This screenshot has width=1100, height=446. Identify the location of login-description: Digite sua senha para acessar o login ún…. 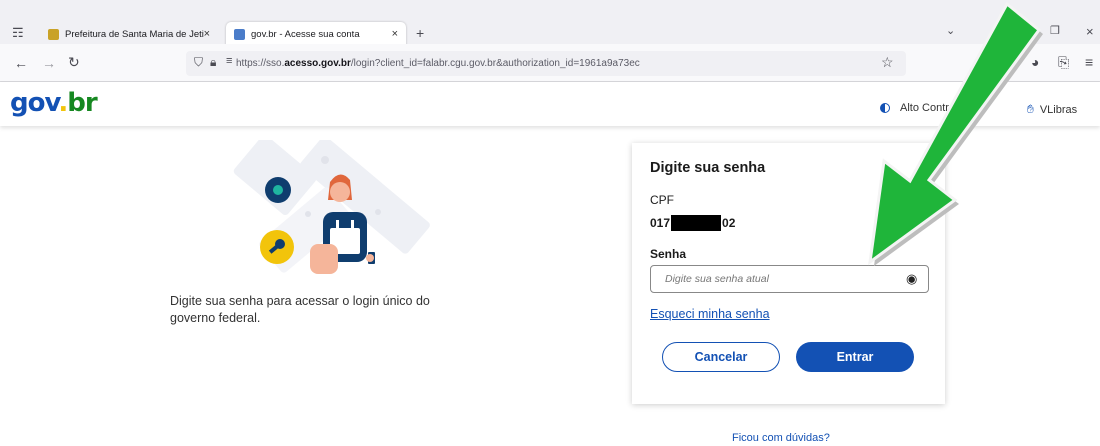
(300, 309).